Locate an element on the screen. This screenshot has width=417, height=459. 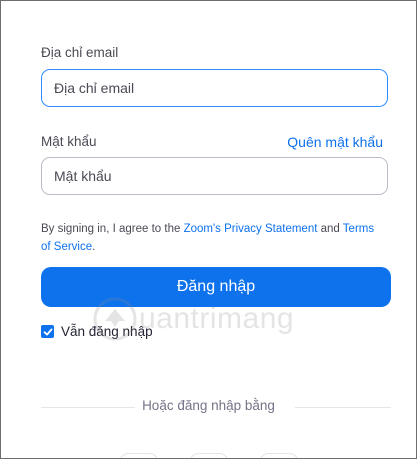
terms-prefix: By signing in, I agree to the is located at coordinates (112, 229).